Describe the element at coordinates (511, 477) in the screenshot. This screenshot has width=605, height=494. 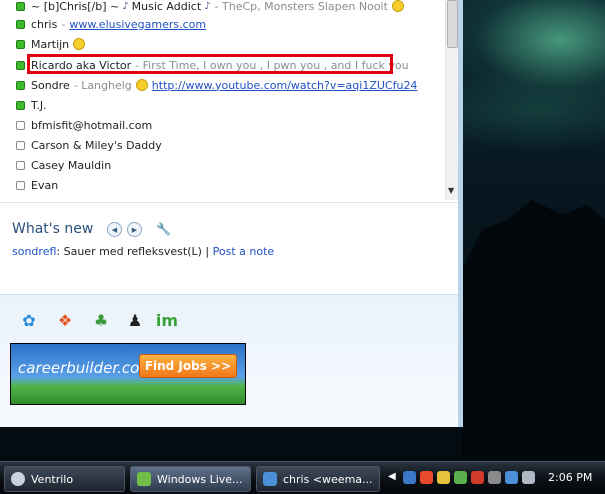
I see `network-icon` at that location.